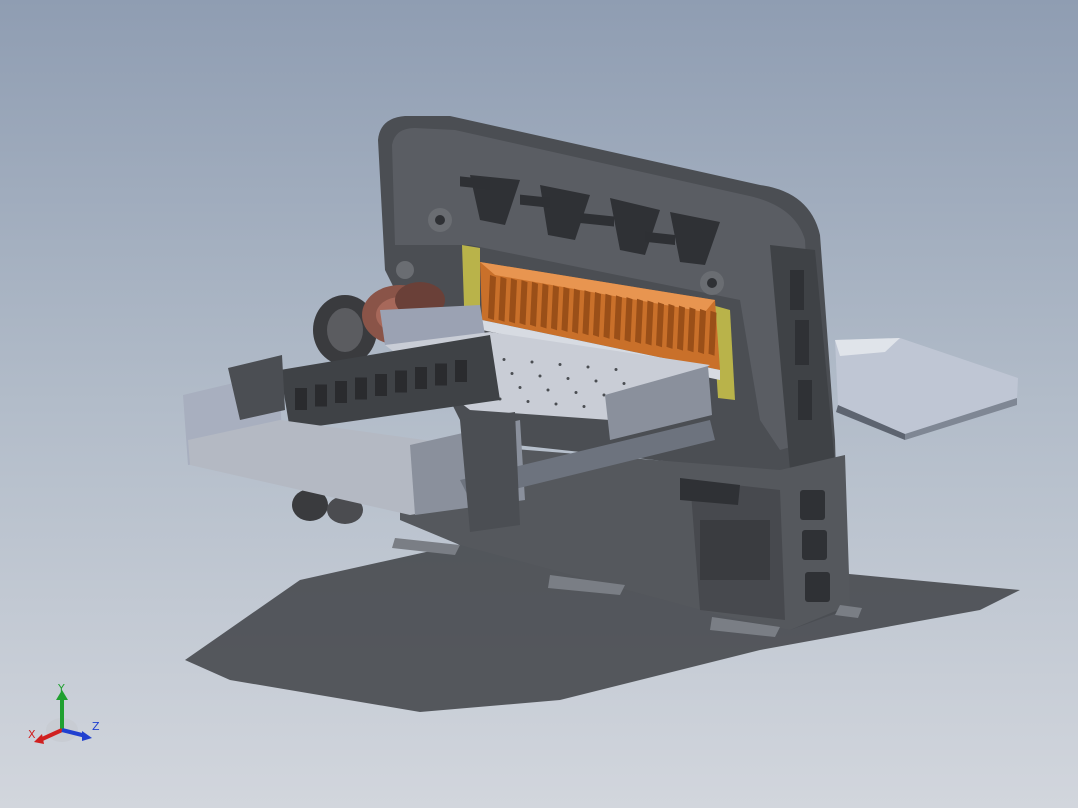 This screenshot has height=808, width=1078. What do you see at coordinates (926, 389) in the screenshot?
I see `side-table` at bounding box center [926, 389].